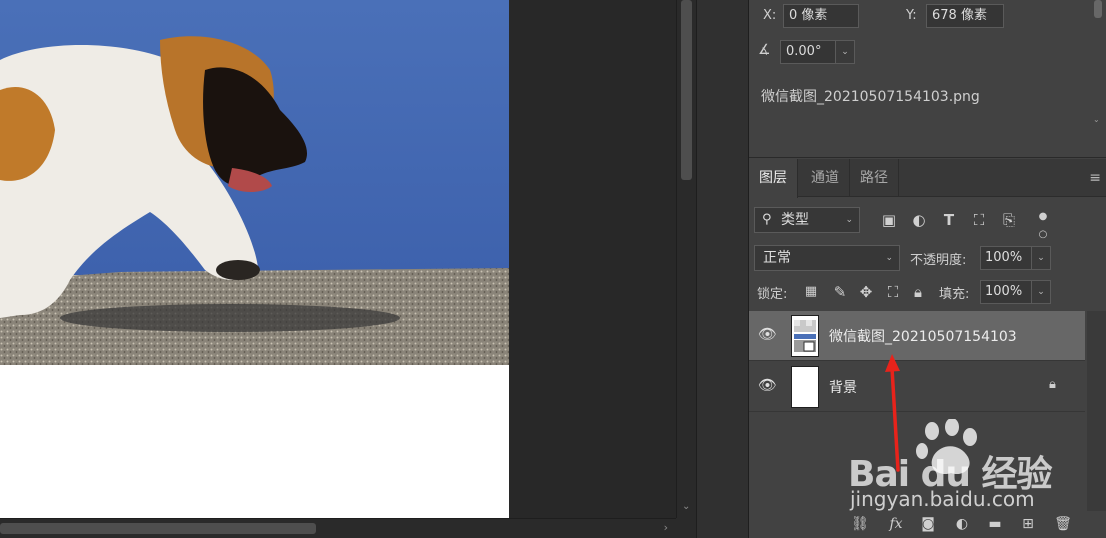  What do you see at coordinates (866, 292) in the screenshot?
I see `lock-position-icon: ✥` at bounding box center [866, 292].